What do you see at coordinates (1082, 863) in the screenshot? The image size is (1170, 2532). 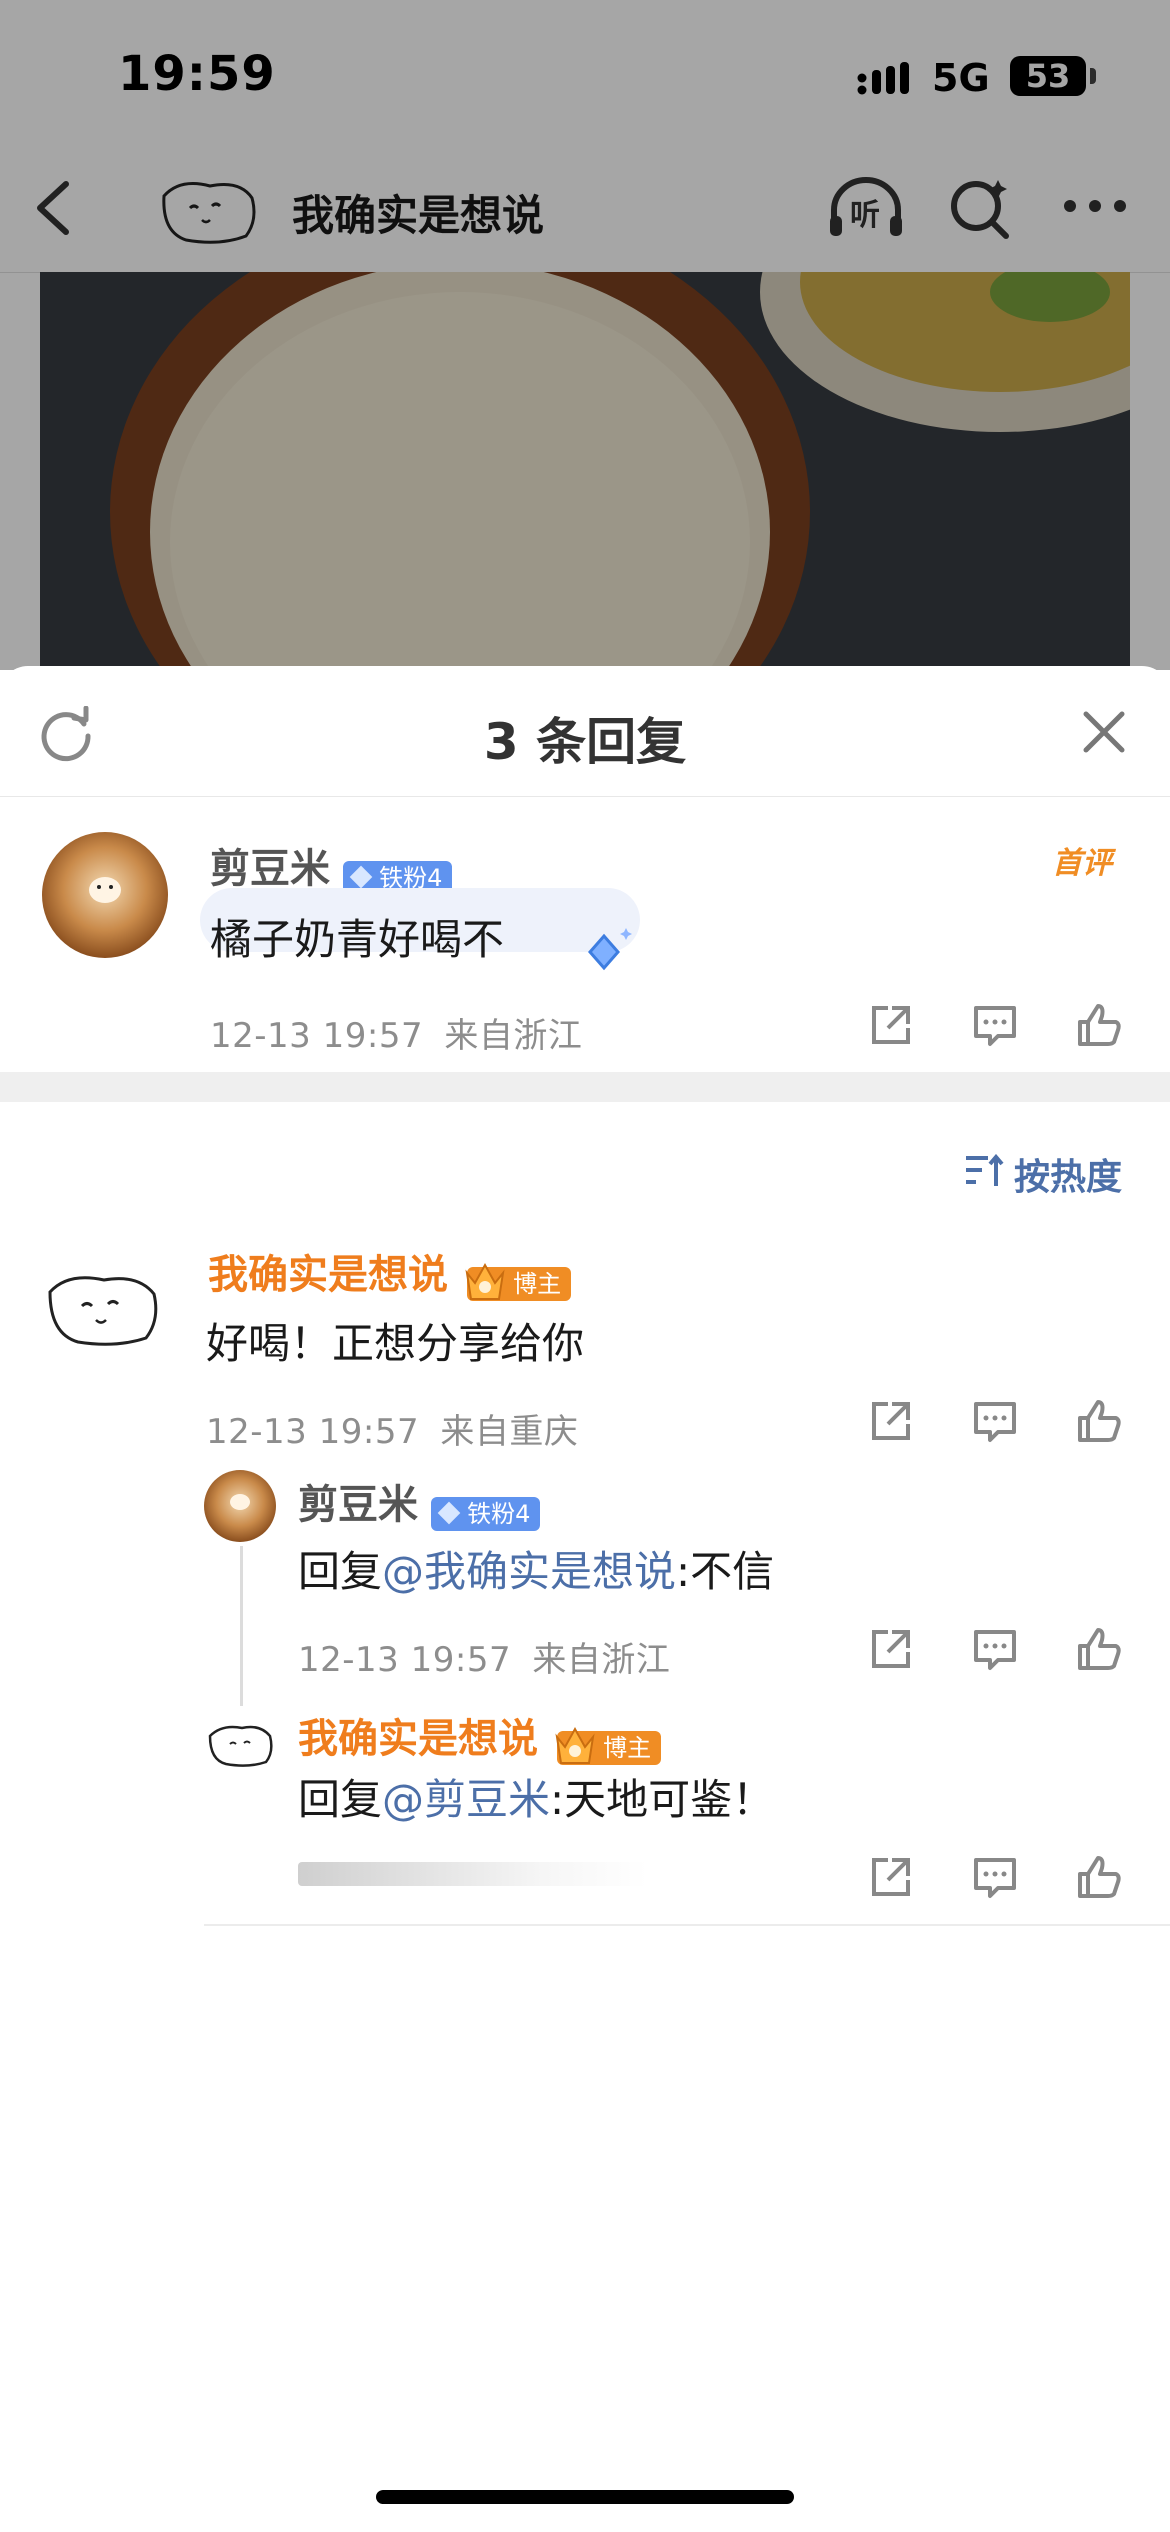 I see `first-review-tag: 首评` at bounding box center [1082, 863].